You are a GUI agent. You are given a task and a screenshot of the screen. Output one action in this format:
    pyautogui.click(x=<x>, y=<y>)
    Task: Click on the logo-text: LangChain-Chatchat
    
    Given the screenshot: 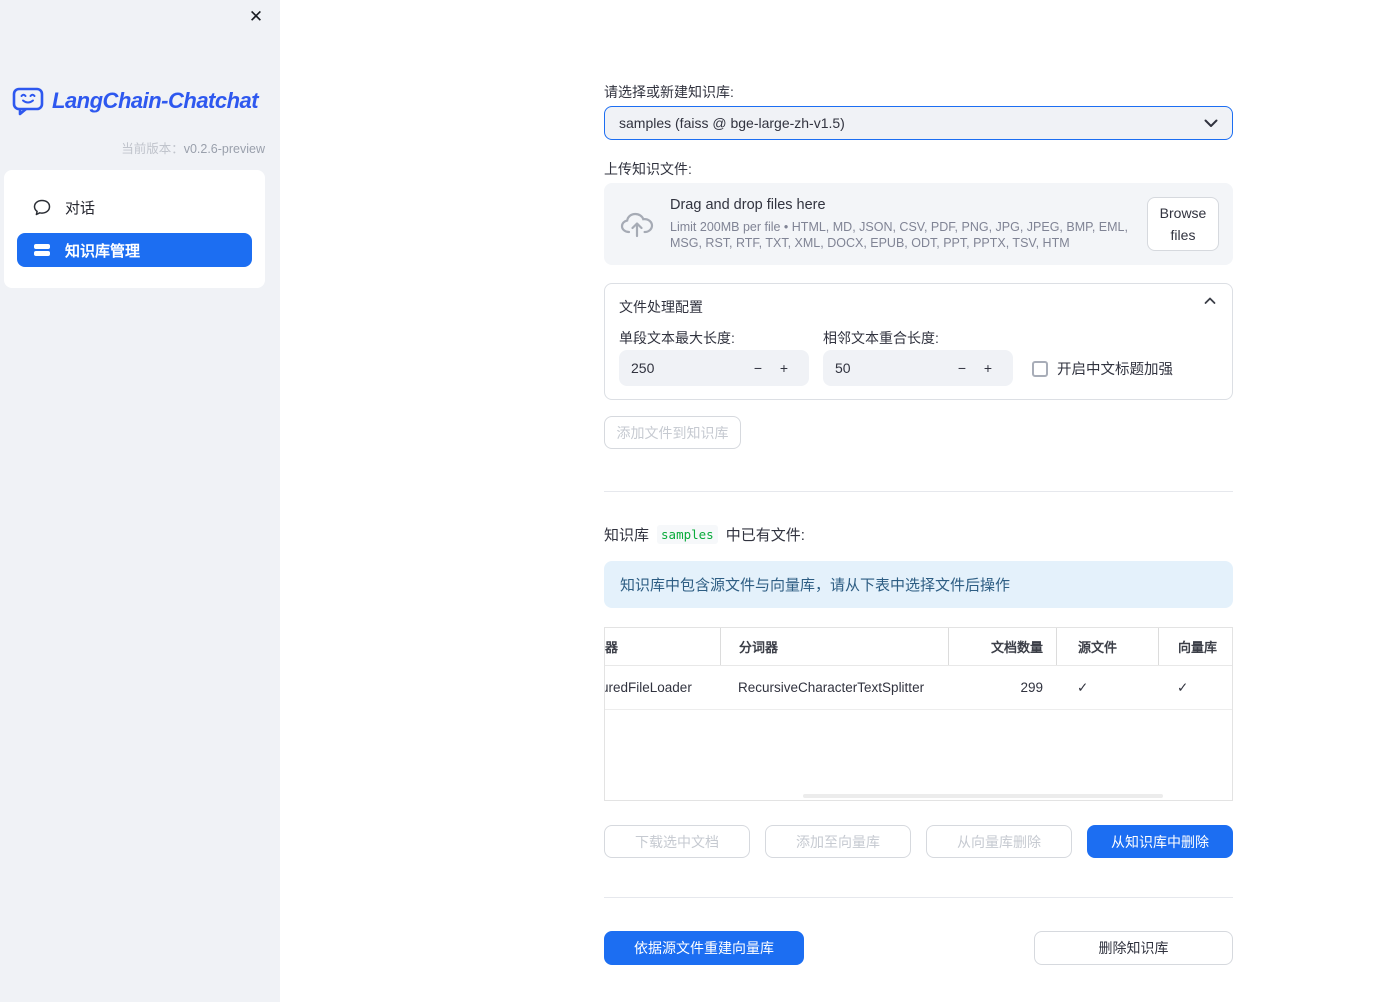 What is the action you would take?
    pyautogui.click(x=155, y=100)
    